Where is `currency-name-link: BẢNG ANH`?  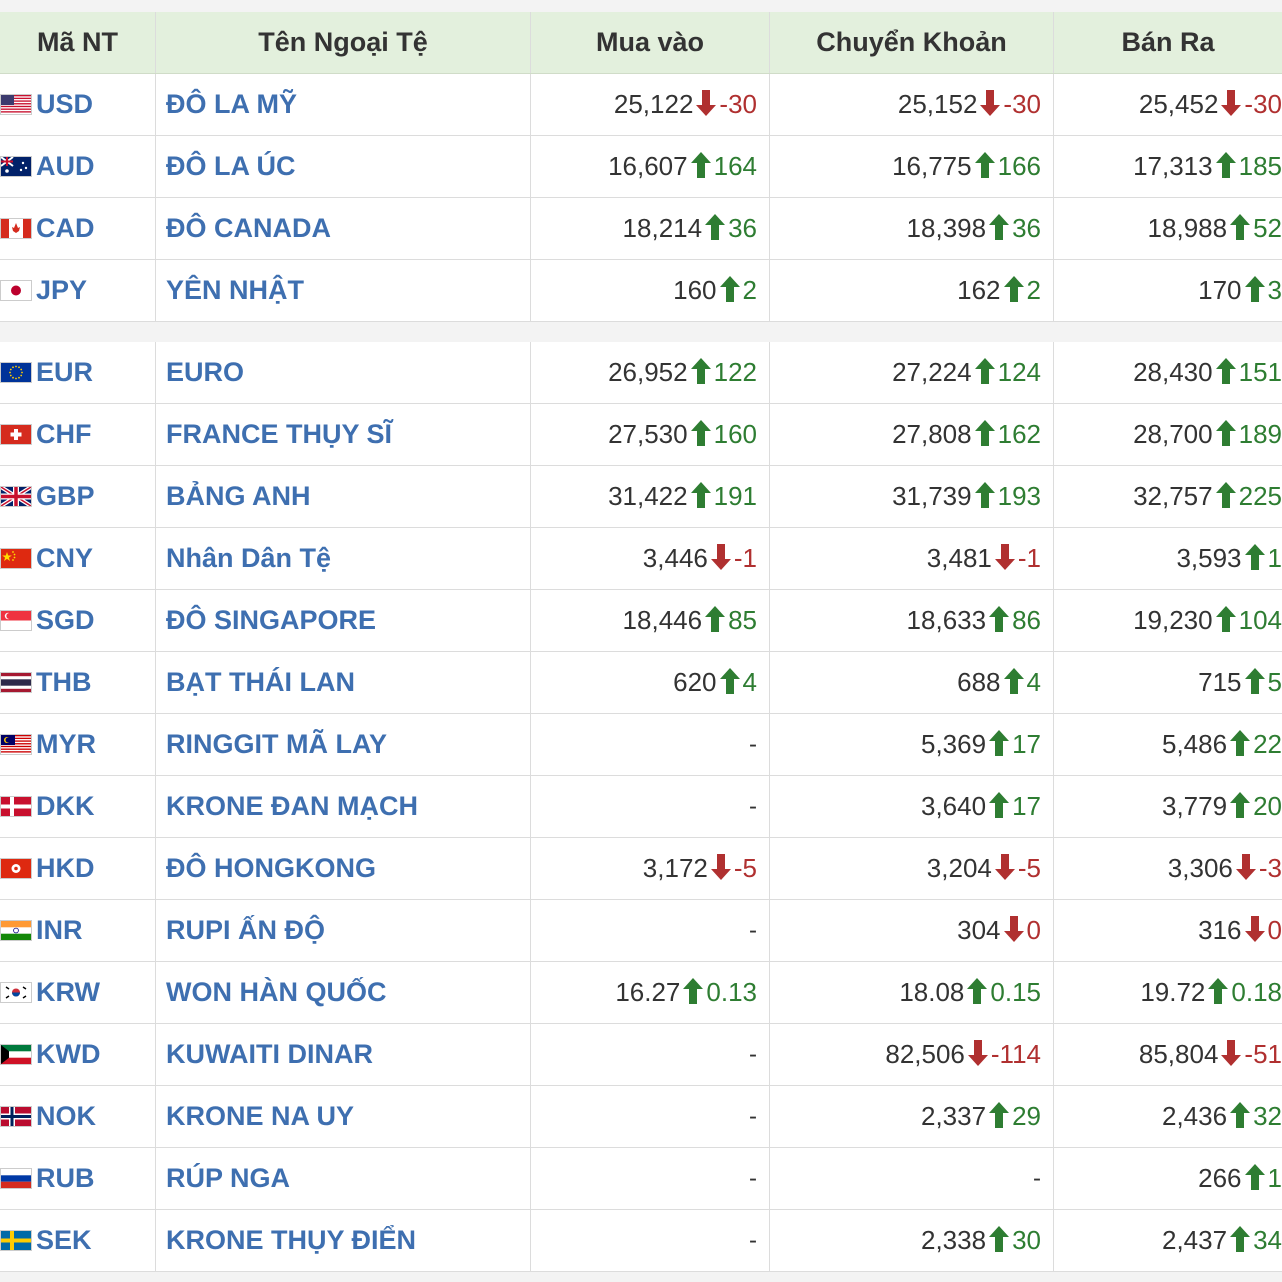
currency-name-link: BẢNG ANH is located at coordinates (233, 496).